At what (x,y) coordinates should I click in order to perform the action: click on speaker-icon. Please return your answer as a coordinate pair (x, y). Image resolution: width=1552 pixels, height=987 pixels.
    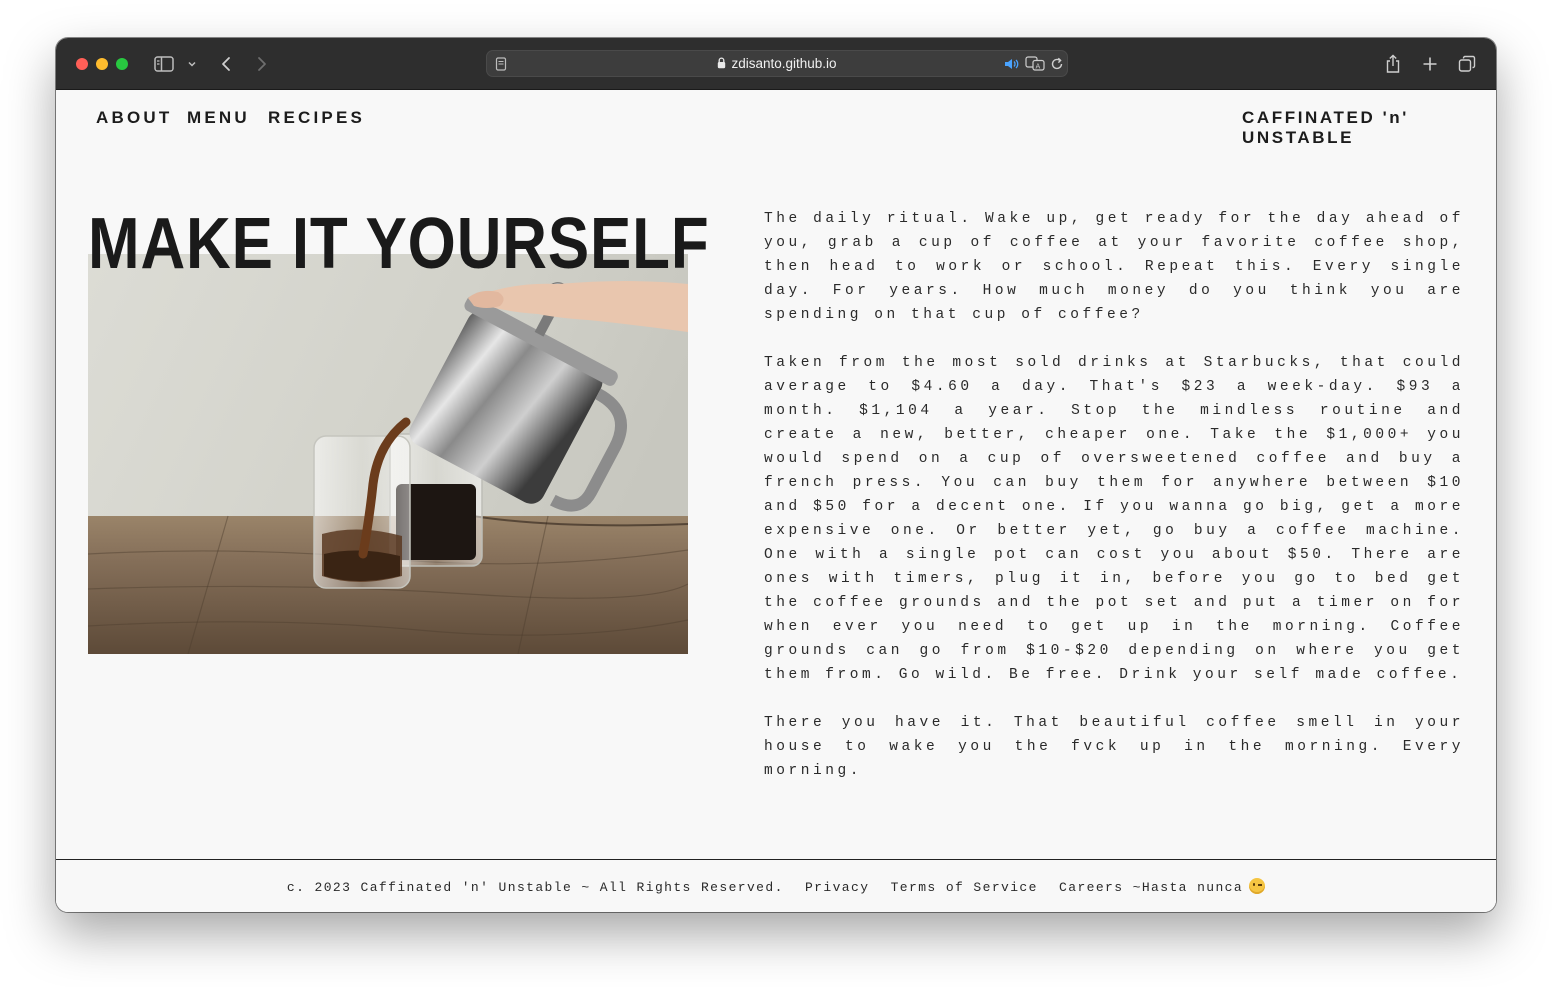
    Looking at the image, I should click on (1011, 65).